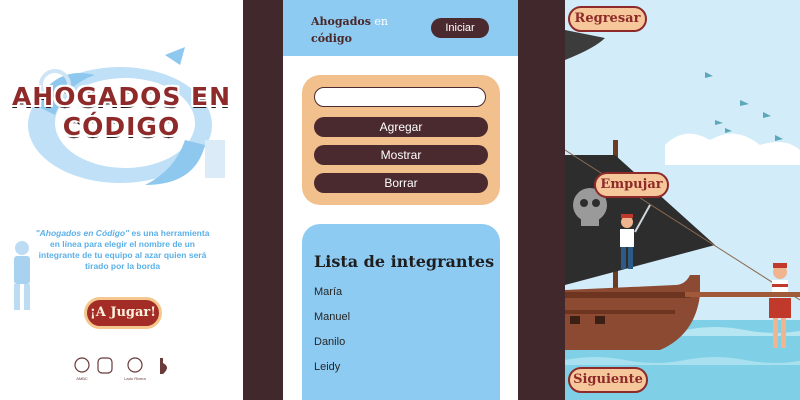 The image size is (800, 400). Describe the element at coordinates (401, 183) in the screenshot. I see `clear-button: Borrar` at that location.